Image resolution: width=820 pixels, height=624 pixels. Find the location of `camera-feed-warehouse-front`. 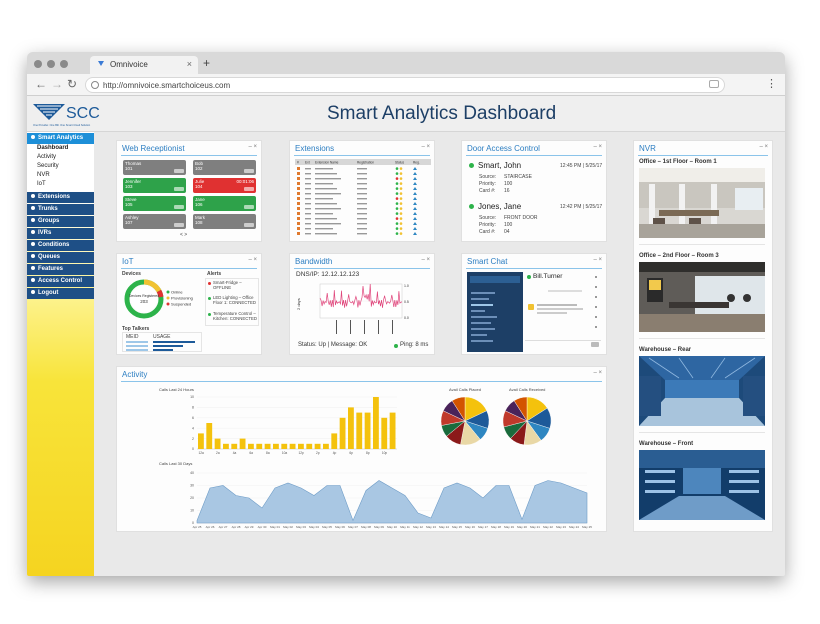

camera-feed-warehouse-front is located at coordinates (702, 485).